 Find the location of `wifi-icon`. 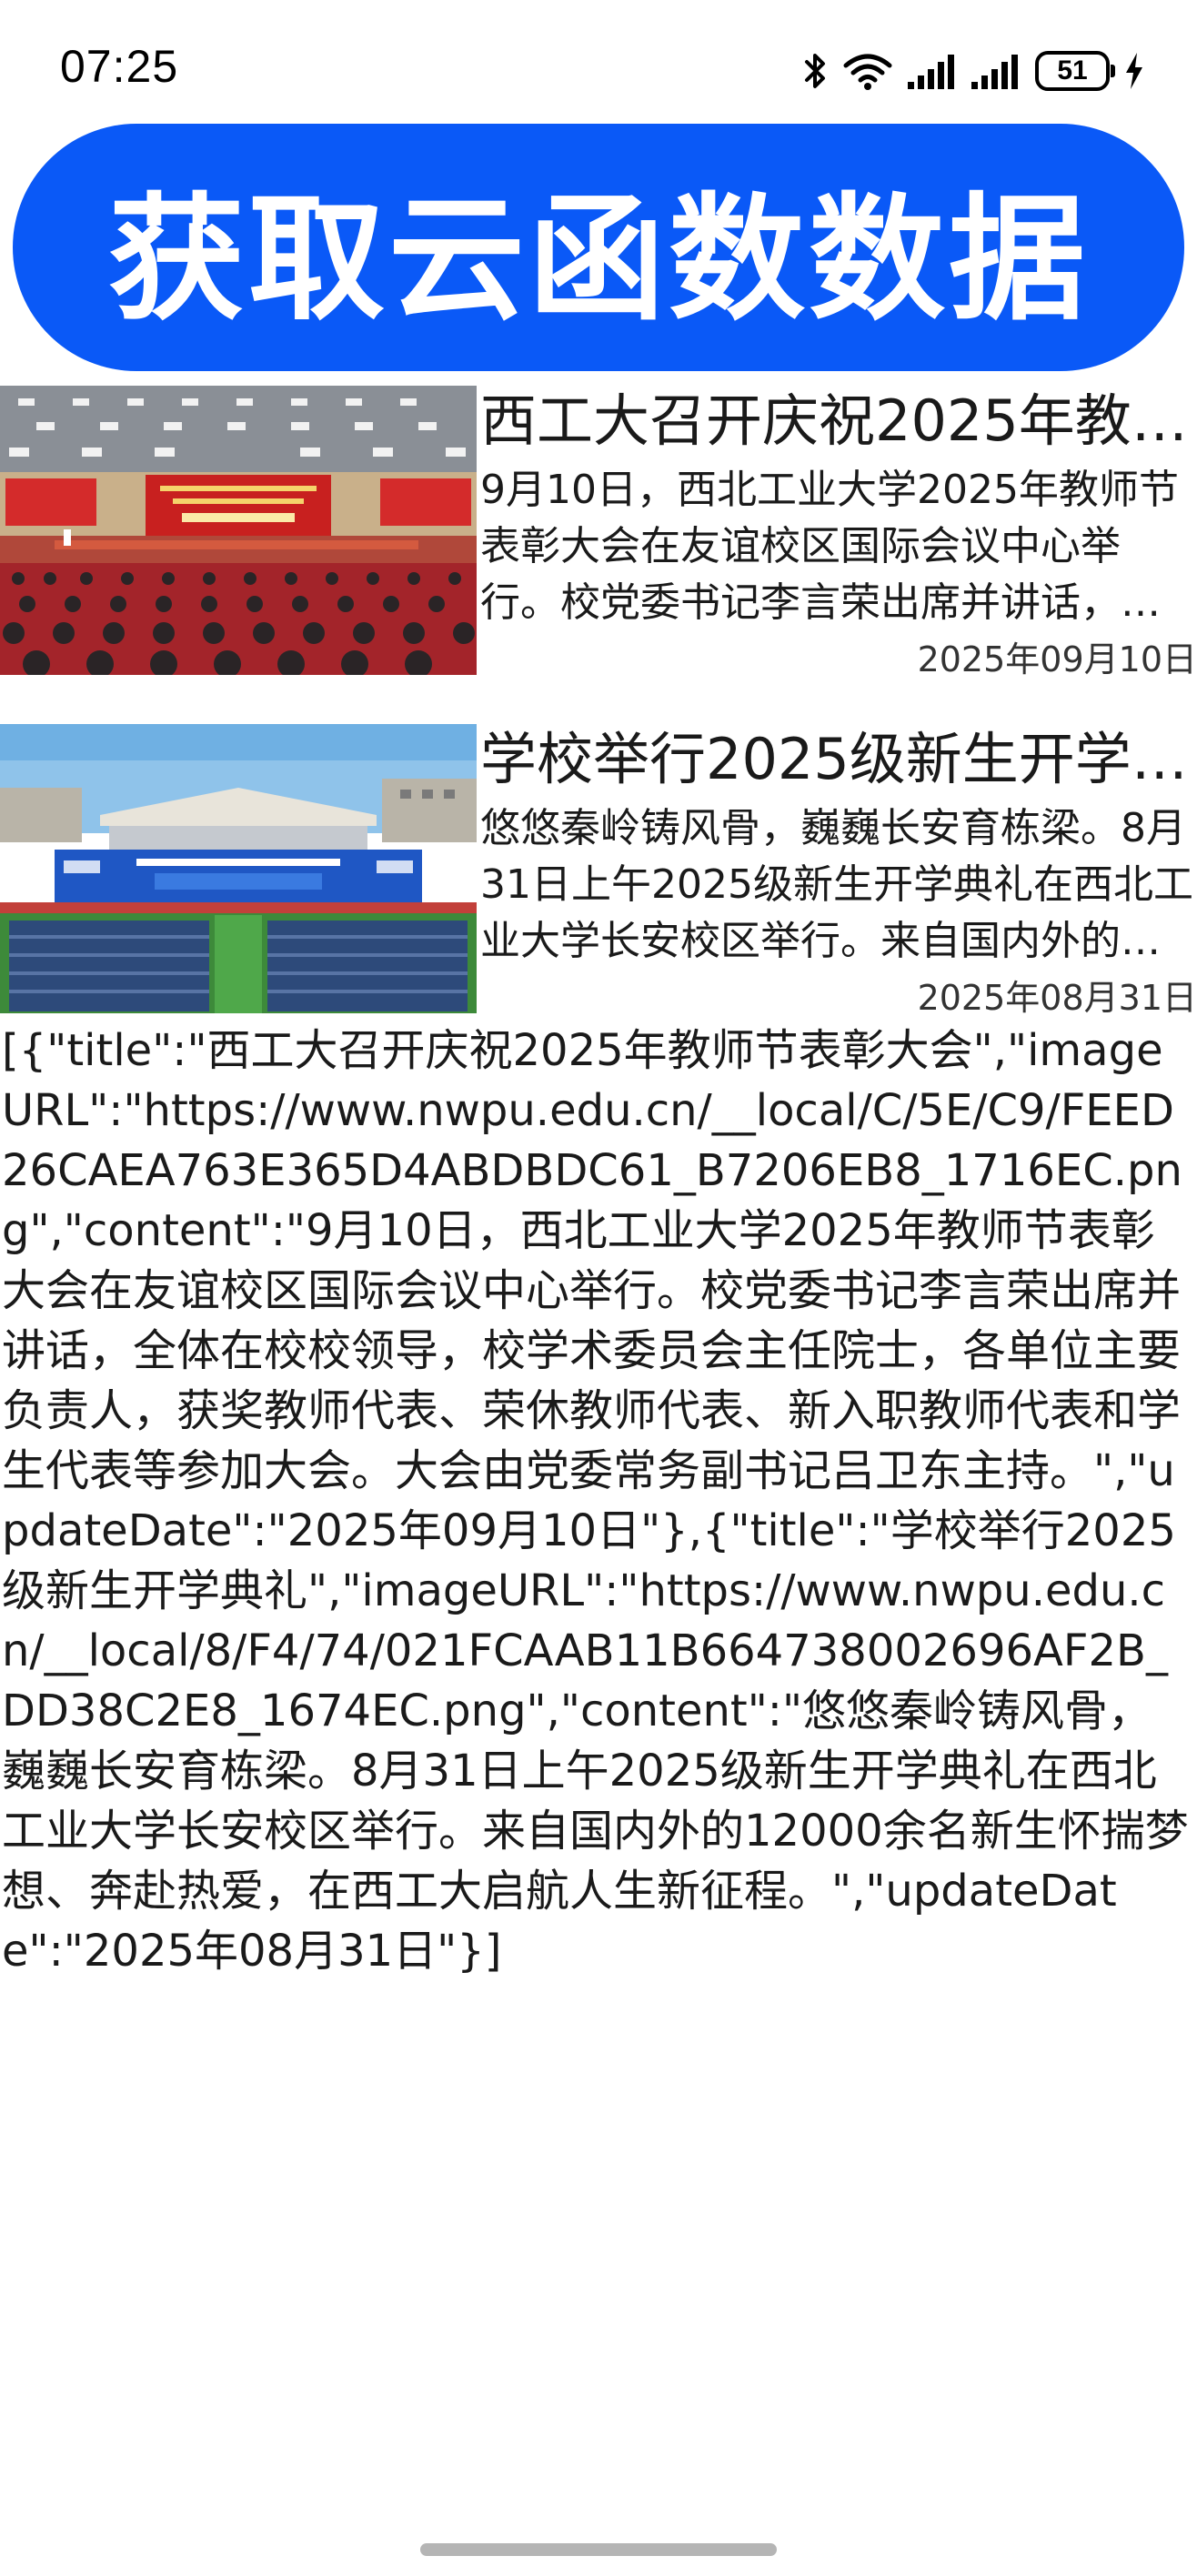

wifi-icon is located at coordinates (867, 71).